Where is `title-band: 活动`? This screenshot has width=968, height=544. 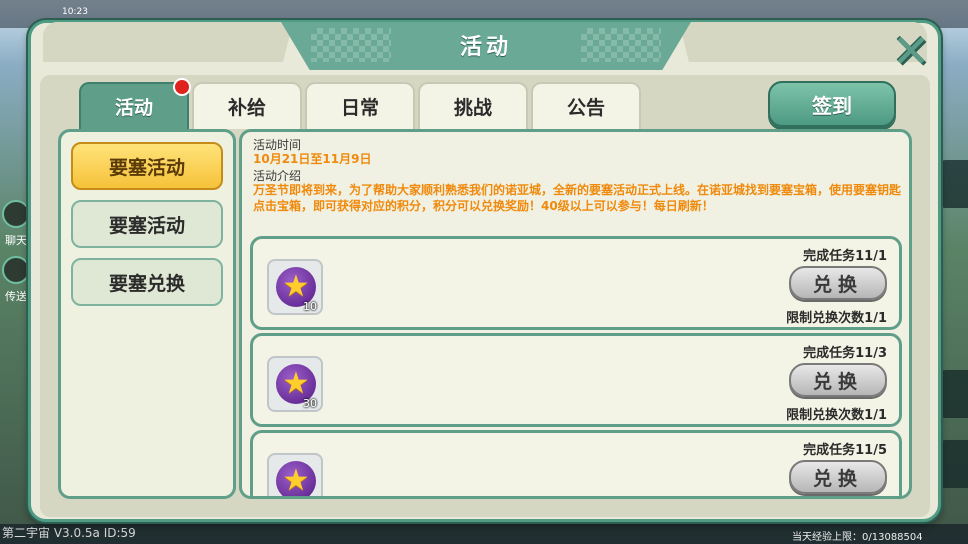
title-band: 活动 is located at coordinates (486, 46).